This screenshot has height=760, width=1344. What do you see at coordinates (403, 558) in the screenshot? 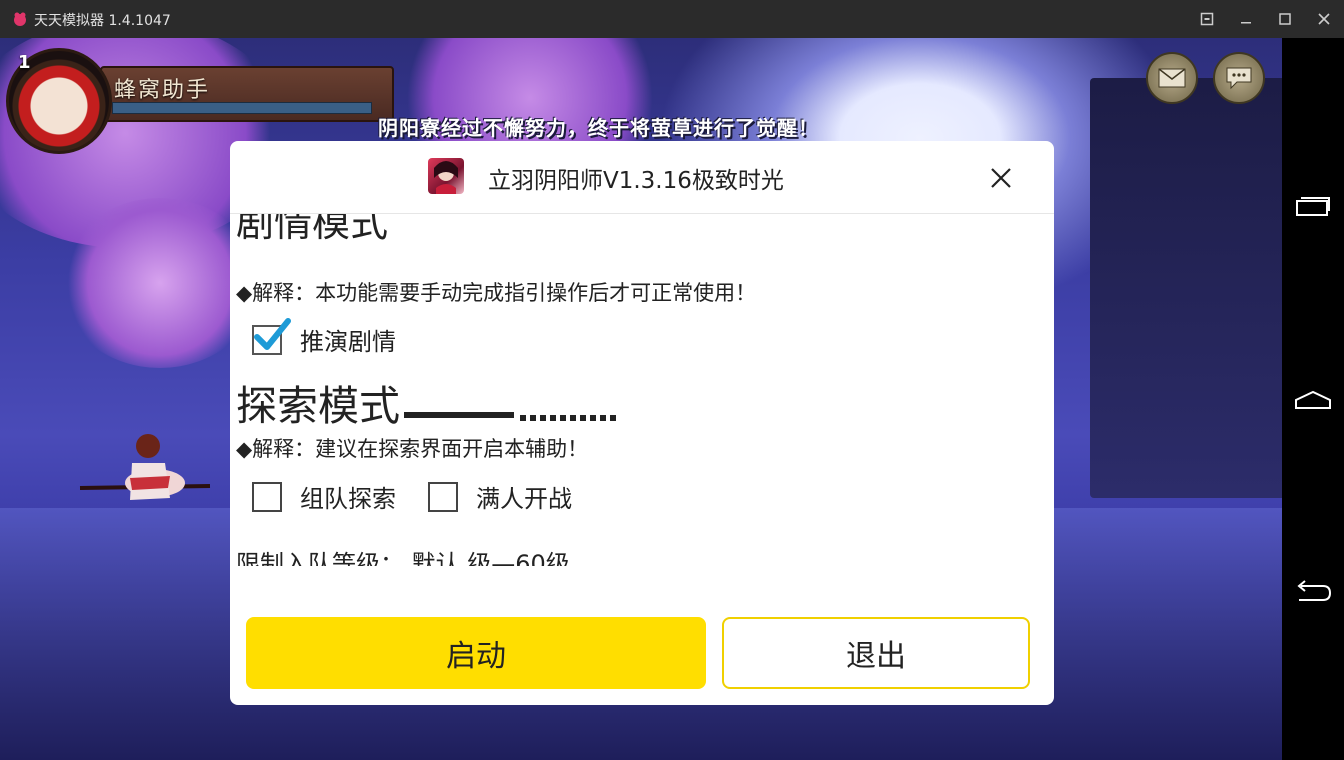
I see `level-limit-row: 限制入队等级： 默认 级—60级` at bounding box center [403, 558].